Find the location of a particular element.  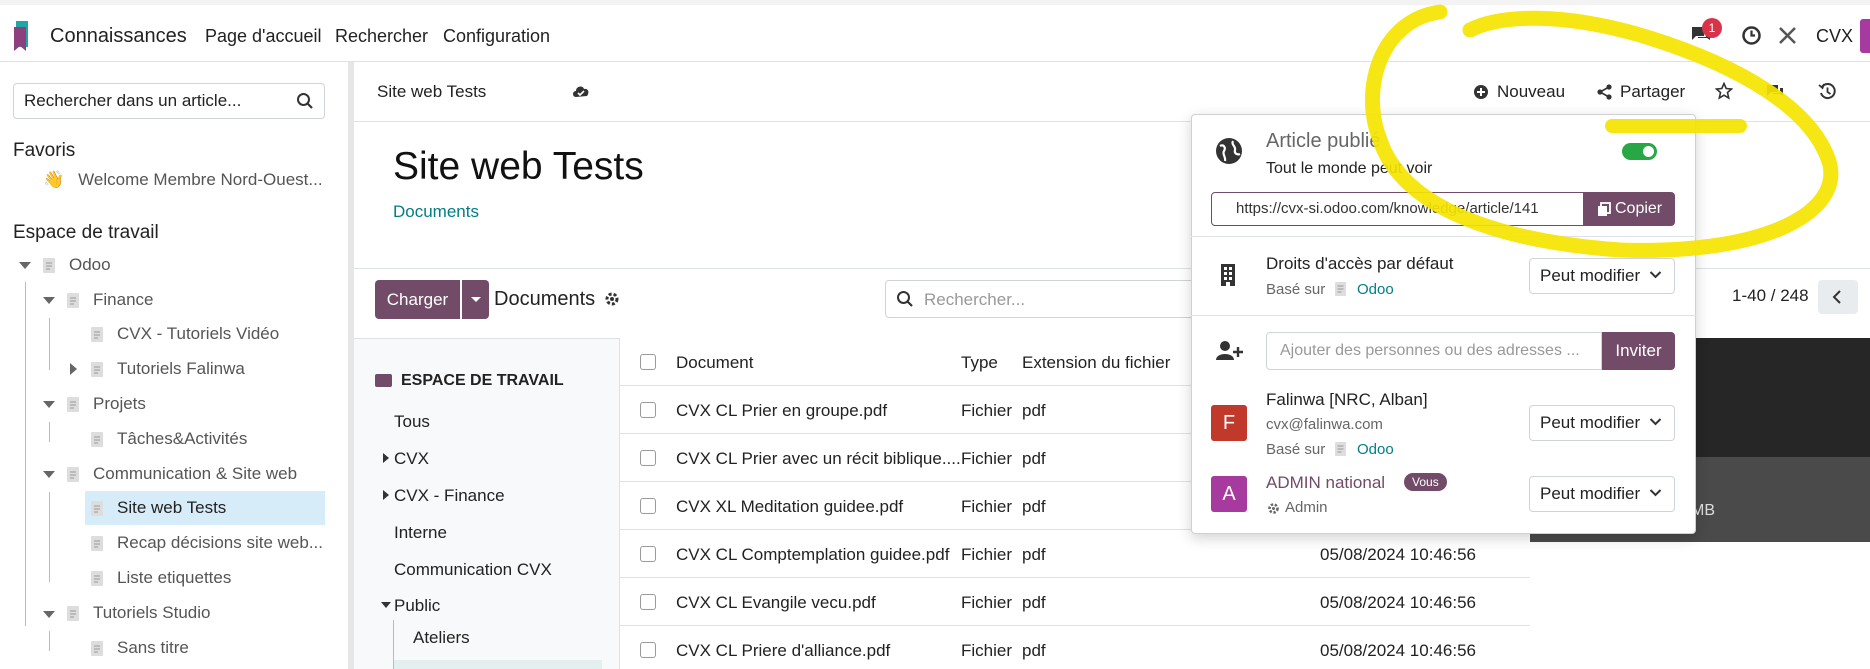

breadcrumb: Site web Tests is located at coordinates (431, 92).